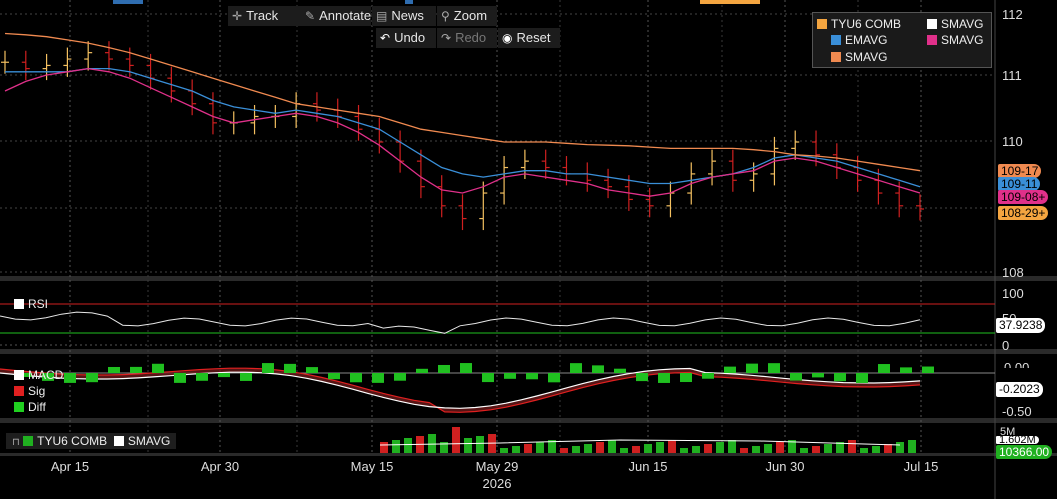 This screenshot has width=1057, height=499. Describe the element at coordinates (385, 38) in the screenshot. I see `undo-icon: ↶` at that location.